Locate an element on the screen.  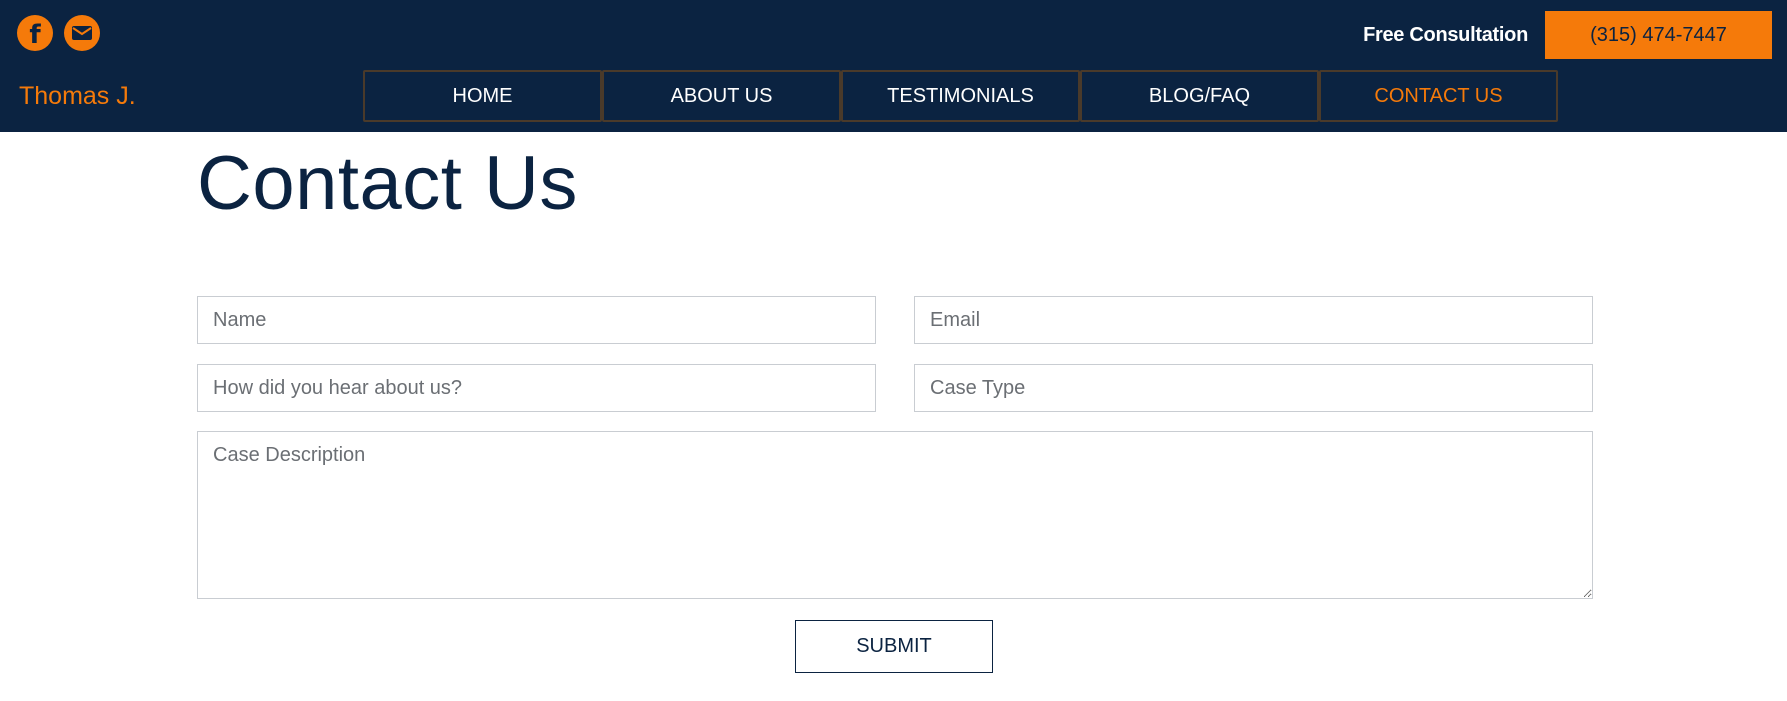
name-field is located at coordinates (536, 320).